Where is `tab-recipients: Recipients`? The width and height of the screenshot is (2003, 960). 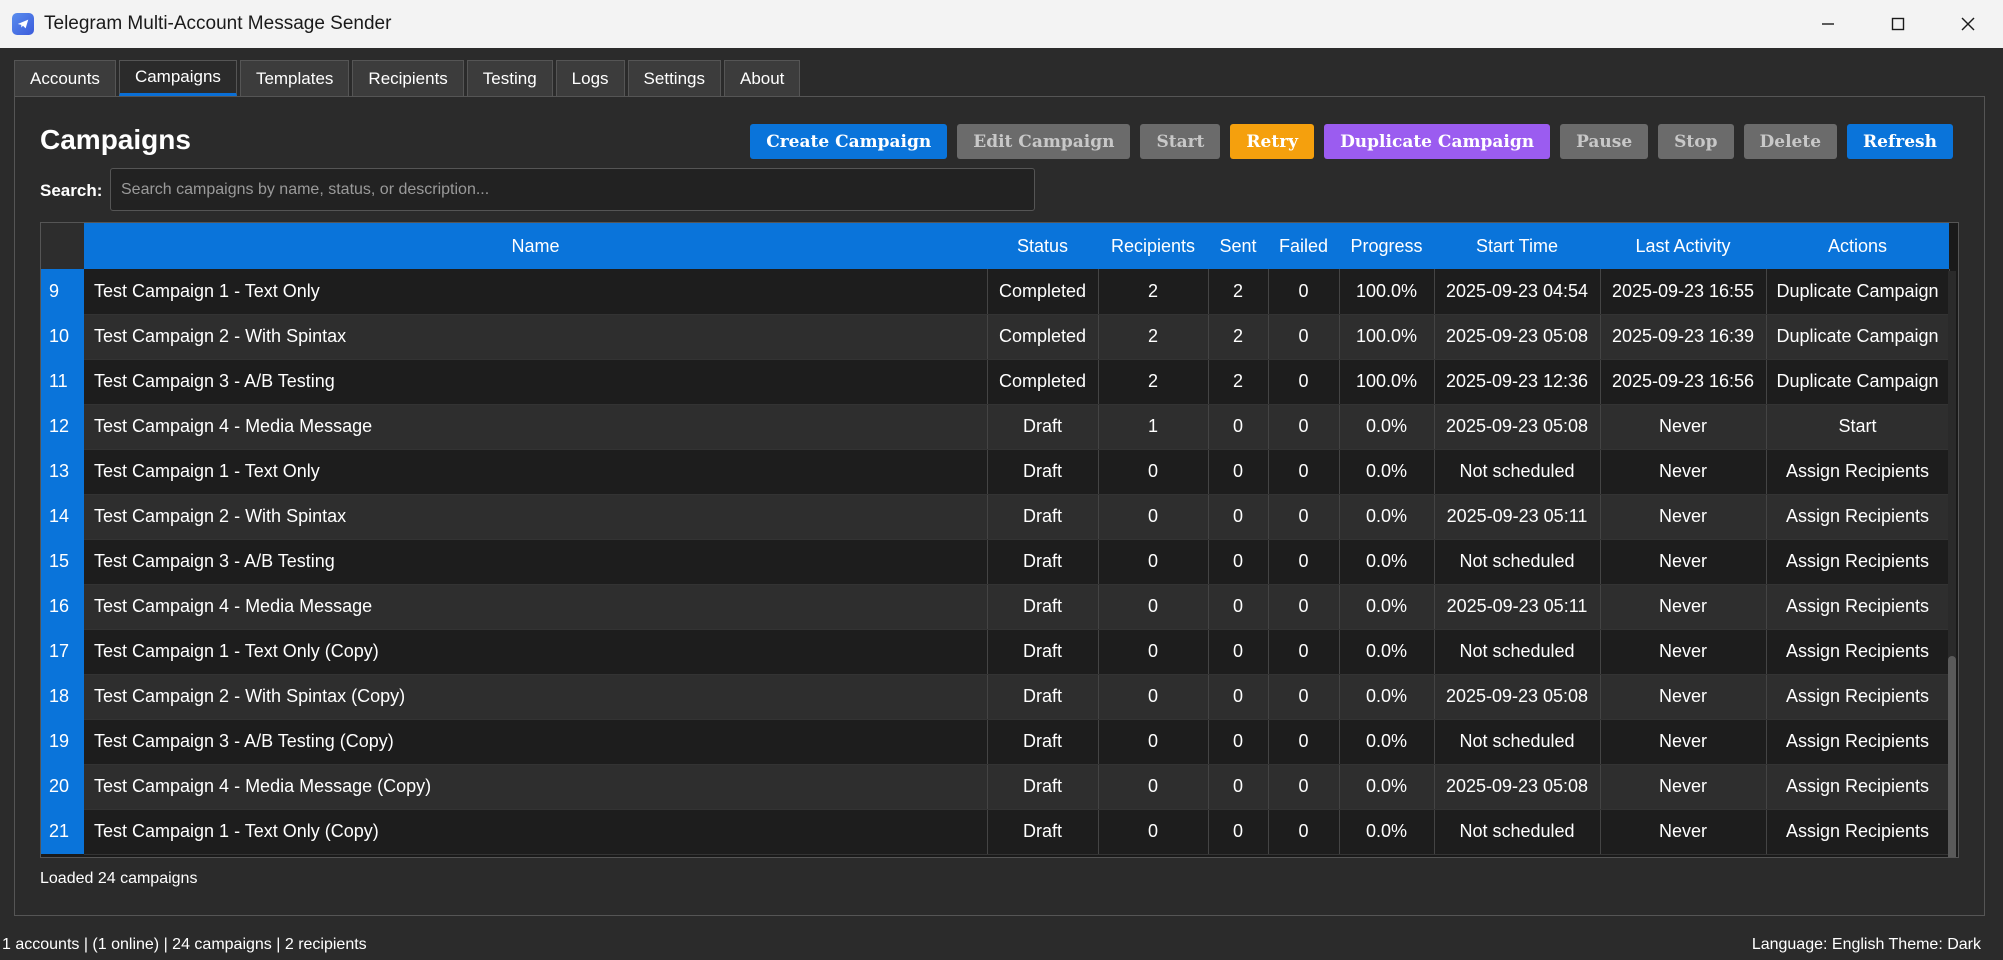 tab-recipients: Recipients is located at coordinates (408, 78).